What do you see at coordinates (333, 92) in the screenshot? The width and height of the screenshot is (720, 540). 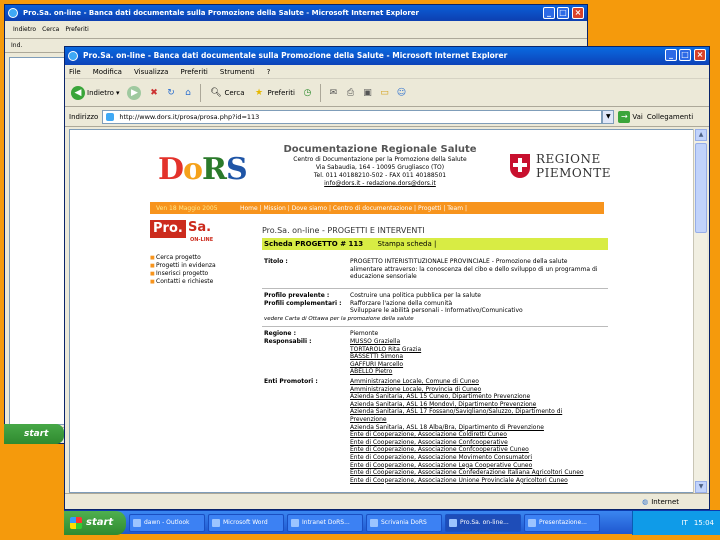 I see `mail-icon: ✉` at bounding box center [333, 92].